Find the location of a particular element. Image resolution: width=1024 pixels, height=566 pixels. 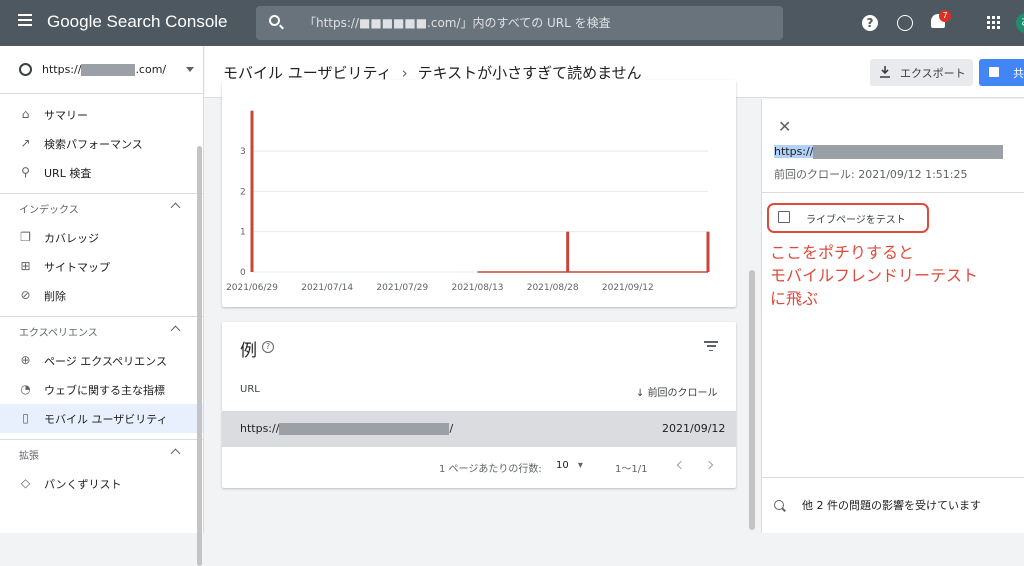

test-live-page-label: ライブページをテスト is located at coordinates (856, 220).